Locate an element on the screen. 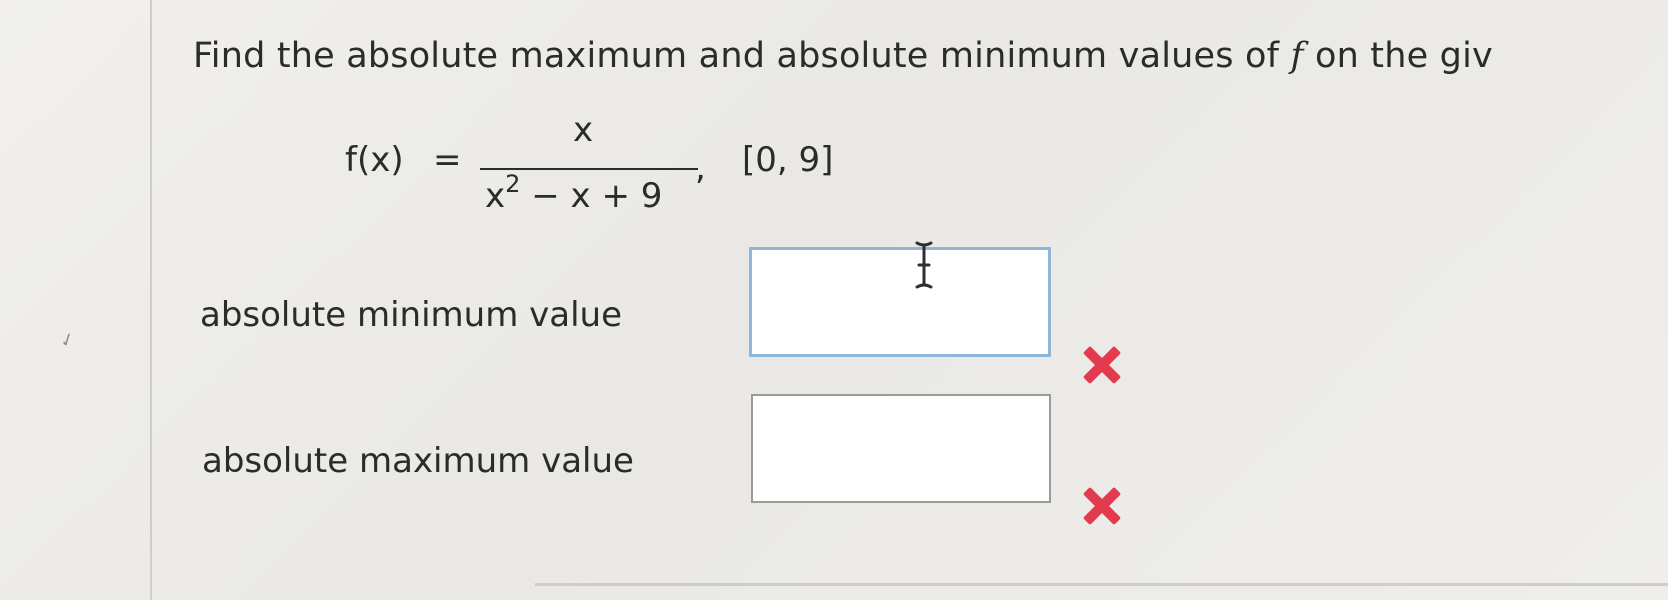 This screenshot has width=1668, height=600. left-border is located at coordinates (151, 300).